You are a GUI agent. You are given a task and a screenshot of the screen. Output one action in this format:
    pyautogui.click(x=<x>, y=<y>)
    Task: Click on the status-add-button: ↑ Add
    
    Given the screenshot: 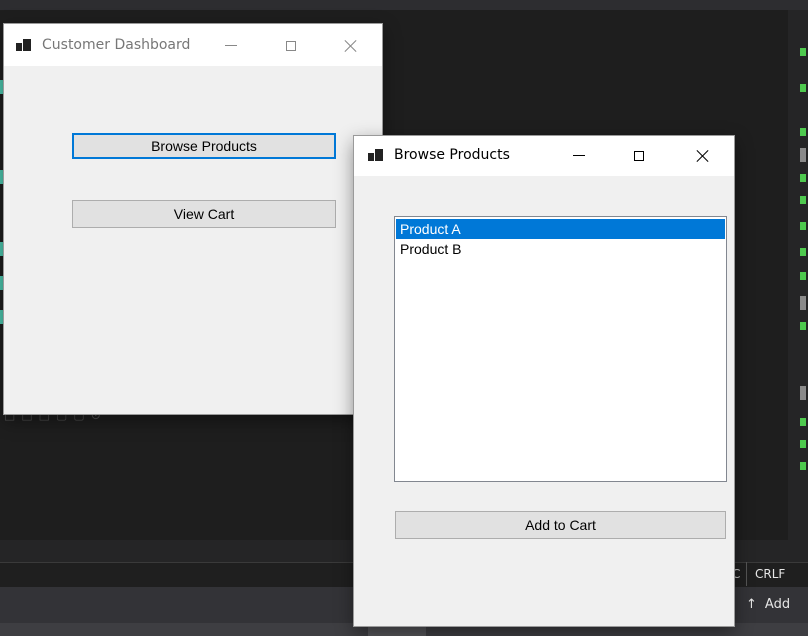 What is the action you would take?
    pyautogui.click(x=772, y=605)
    